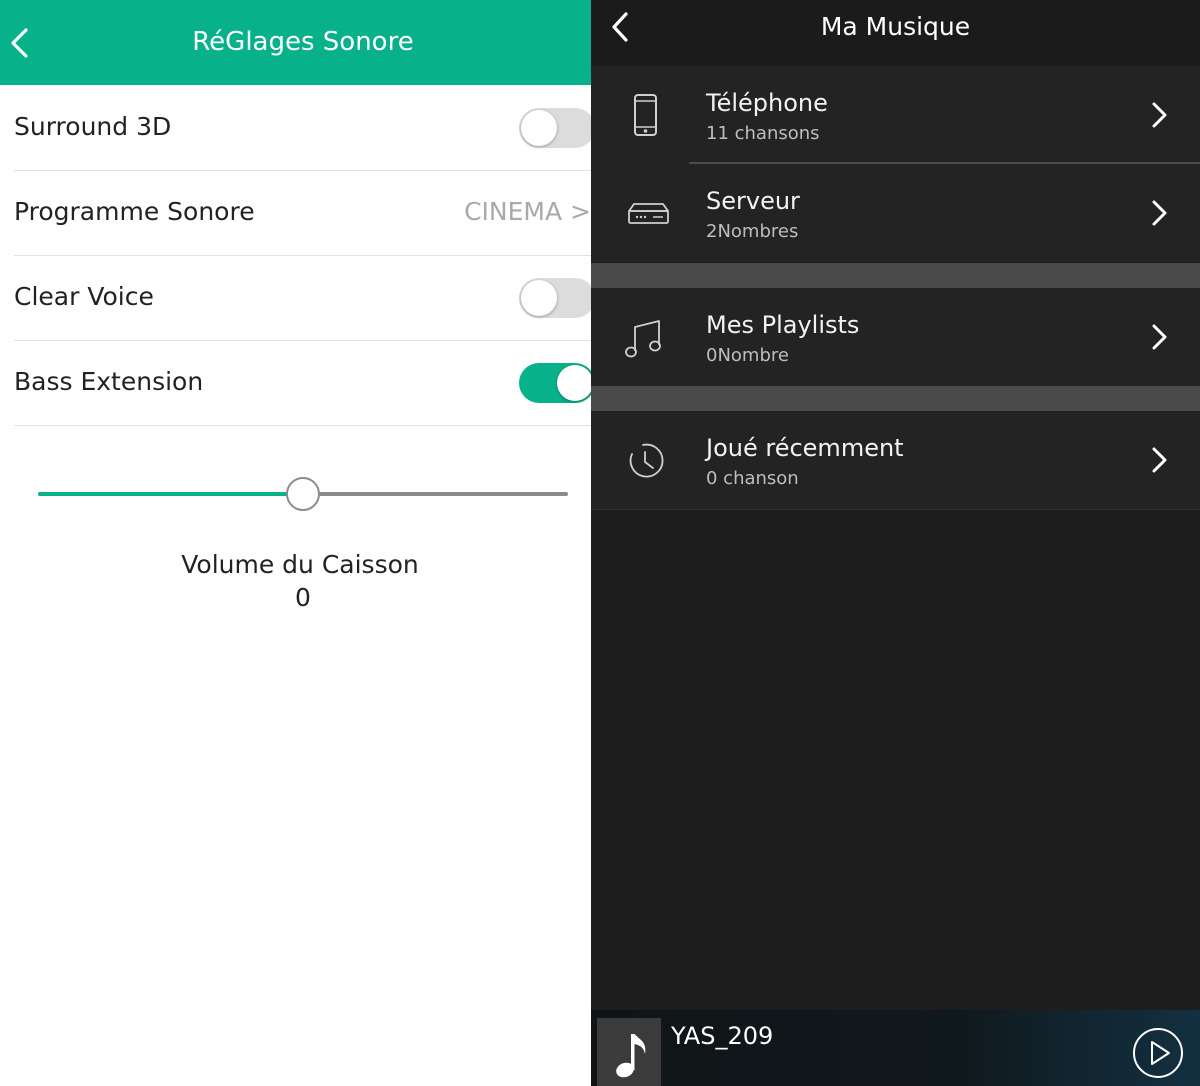 The image size is (1200, 1086). Describe the element at coordinates (805, 448) in the screenshot. I see `source-title: Joué récemment` at that location.